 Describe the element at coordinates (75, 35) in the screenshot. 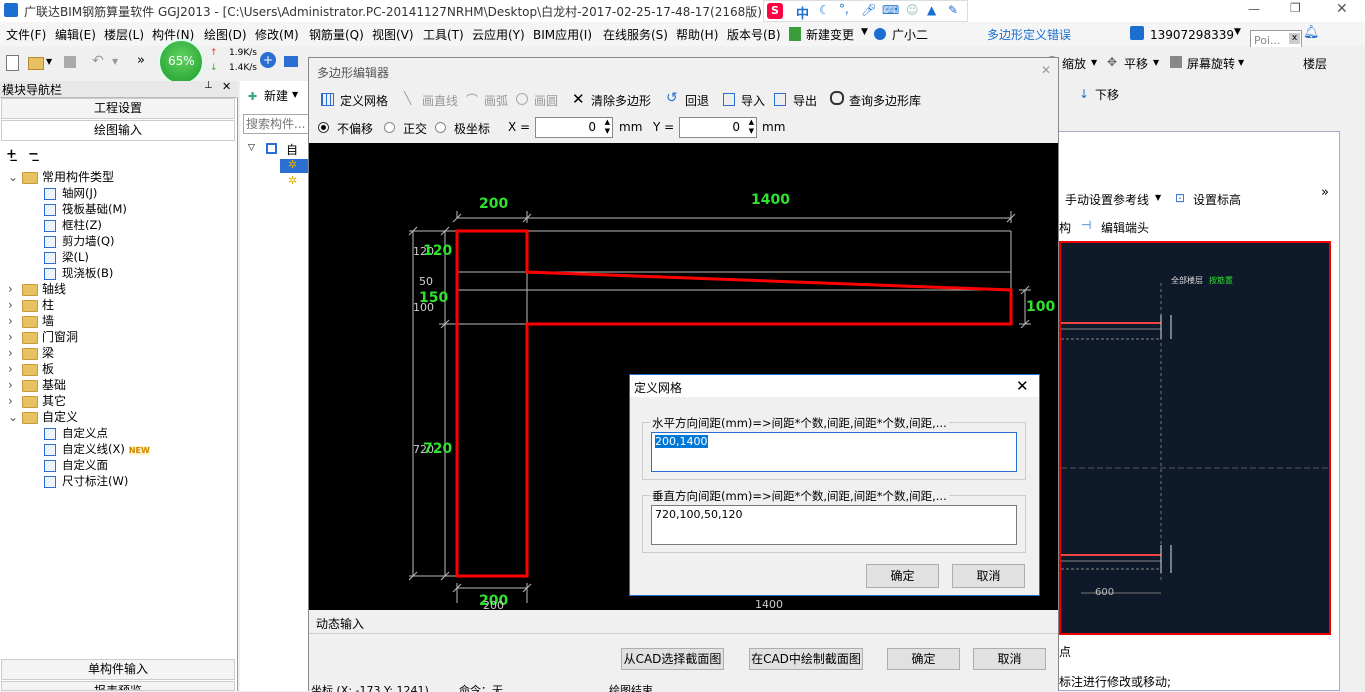

I see `menu-edit: 编辑(E)` at that location.